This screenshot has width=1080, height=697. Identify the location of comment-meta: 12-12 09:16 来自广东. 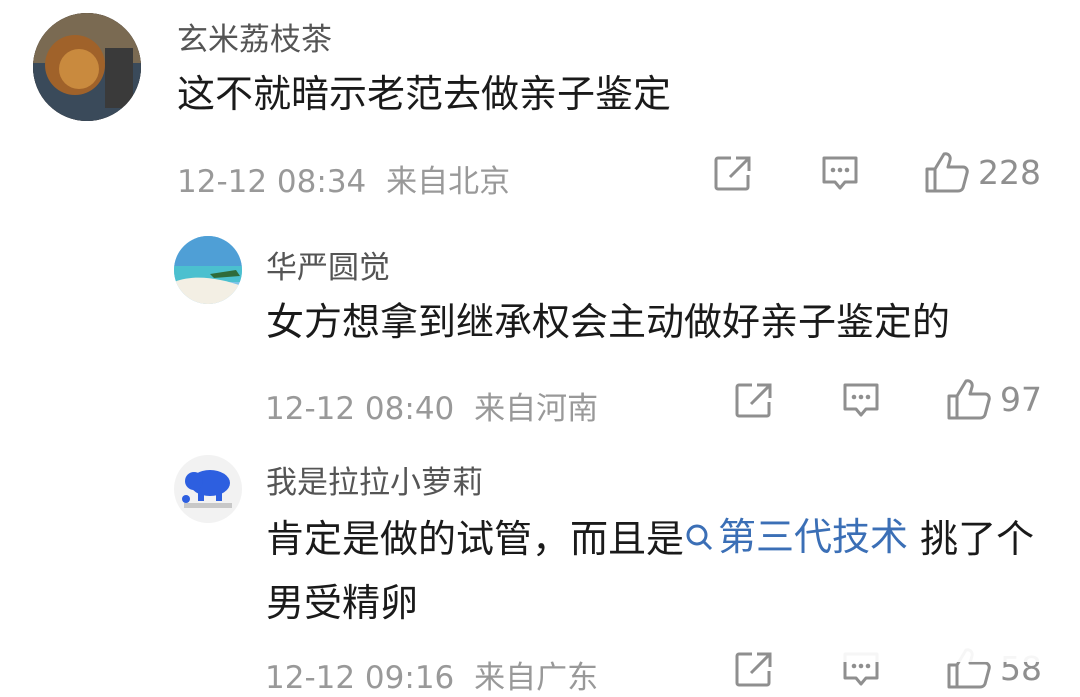
(431, 674).